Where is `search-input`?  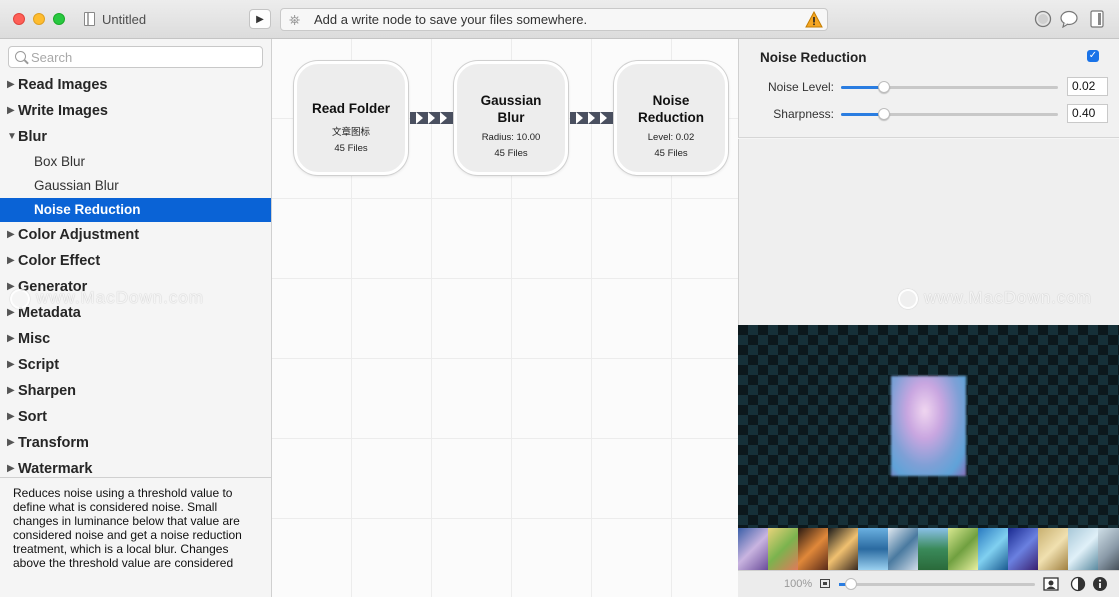
search-input is located at coordinates (143, 57).